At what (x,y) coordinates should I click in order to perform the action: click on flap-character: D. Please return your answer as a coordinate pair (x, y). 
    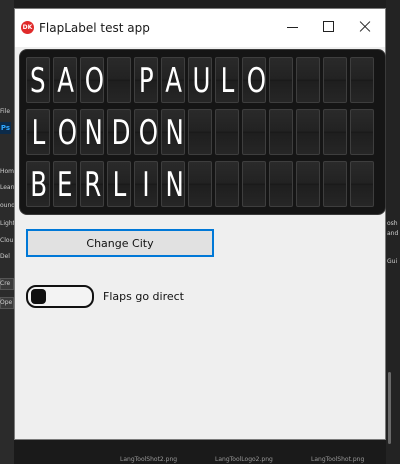
    Looking at the image, I should click on (121, 133).